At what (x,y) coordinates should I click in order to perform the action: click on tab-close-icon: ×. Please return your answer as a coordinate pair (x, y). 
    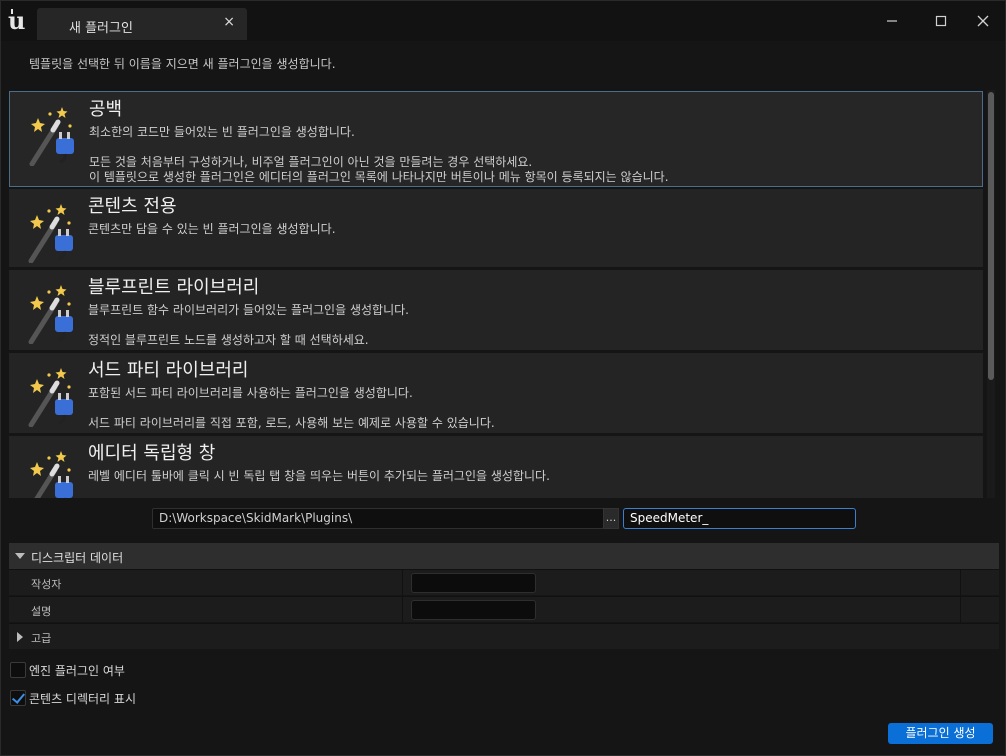
    Looking at the image, I should click on (229, 22).